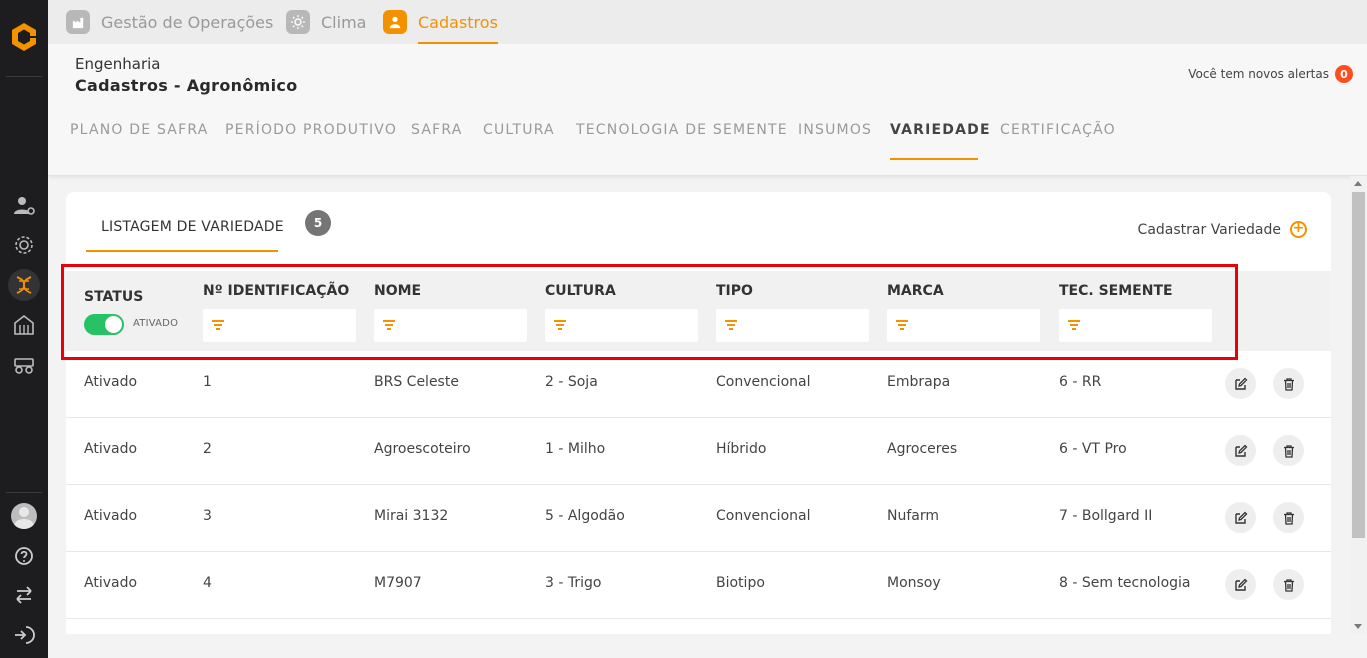 The height and width of the screenshot is (658, 1367). Describe the element at coordinates (682, 130) in the screenshot. I see `tab-tecnologia-de-semente: TECNOLOGIA DE SEMENTE` at that location.